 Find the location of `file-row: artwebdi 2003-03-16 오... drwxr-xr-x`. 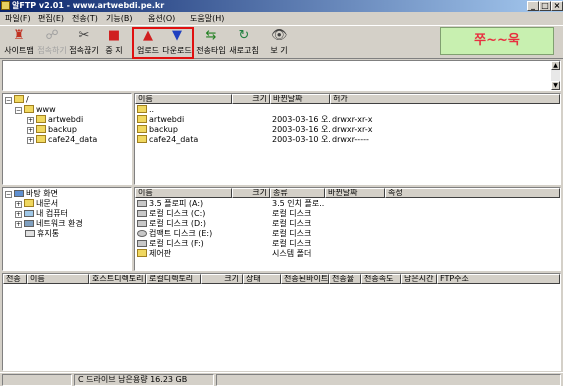

file-row: artwebdi 2003-03-16 오... drwxr-xr-x is located at coordinates (347, 120).